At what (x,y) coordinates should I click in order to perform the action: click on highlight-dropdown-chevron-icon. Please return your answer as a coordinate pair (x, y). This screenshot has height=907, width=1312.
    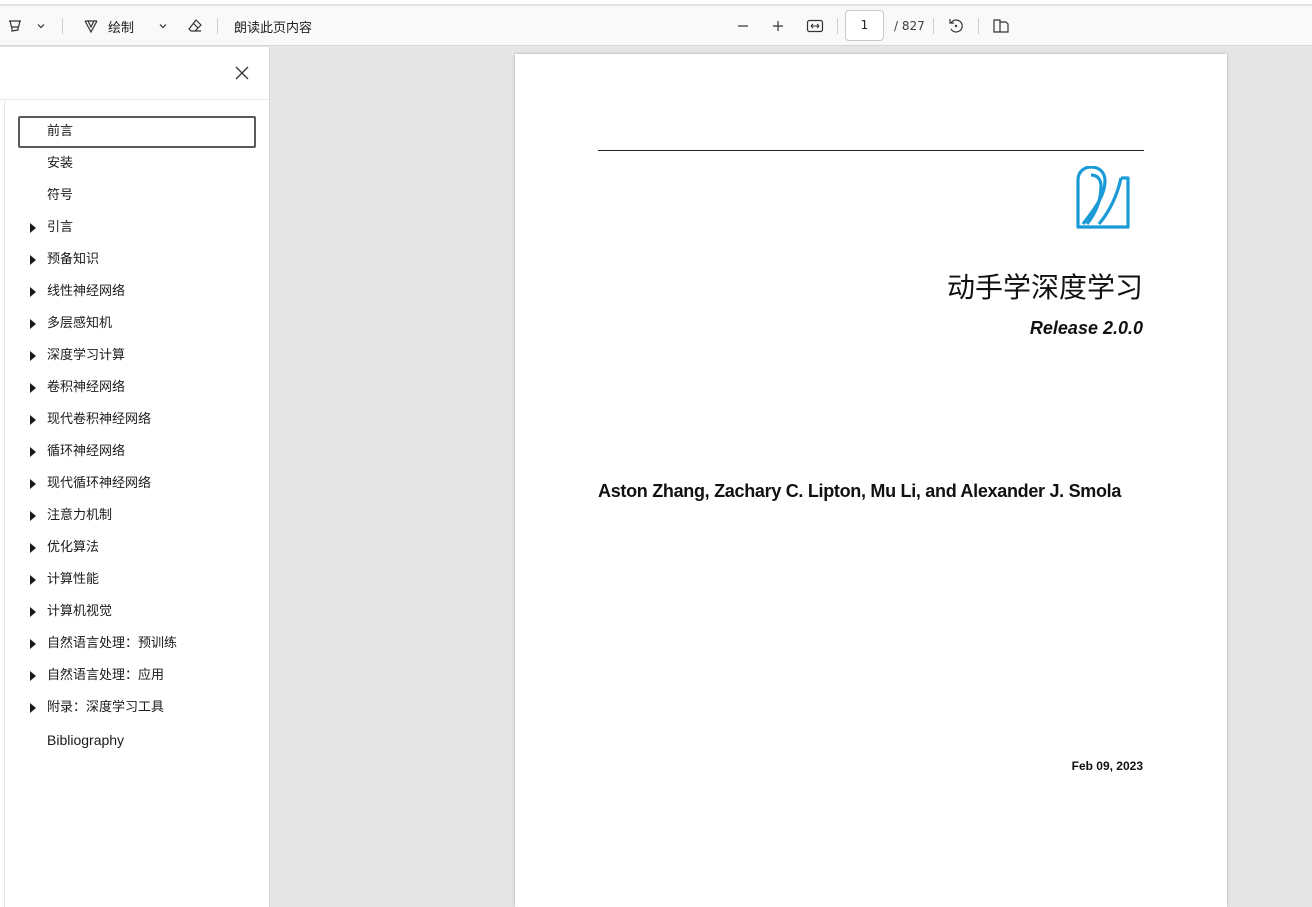
    Looking at the image, I should click on (41, 26).